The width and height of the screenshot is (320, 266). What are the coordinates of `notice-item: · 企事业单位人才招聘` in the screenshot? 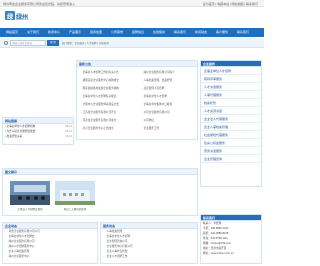 It's located at (168, 97).